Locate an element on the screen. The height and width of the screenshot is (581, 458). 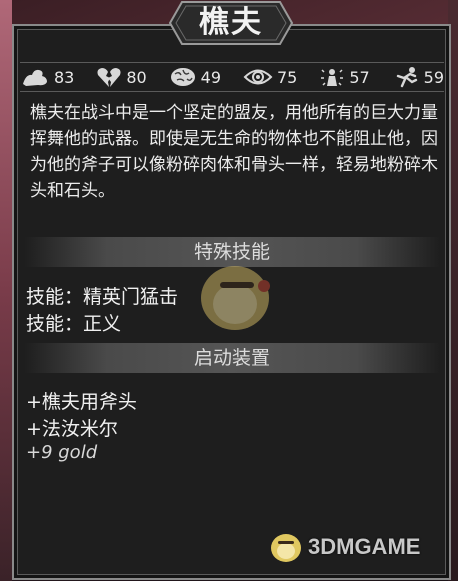
stat-heart: 80 is located at coordinates (121, 77).